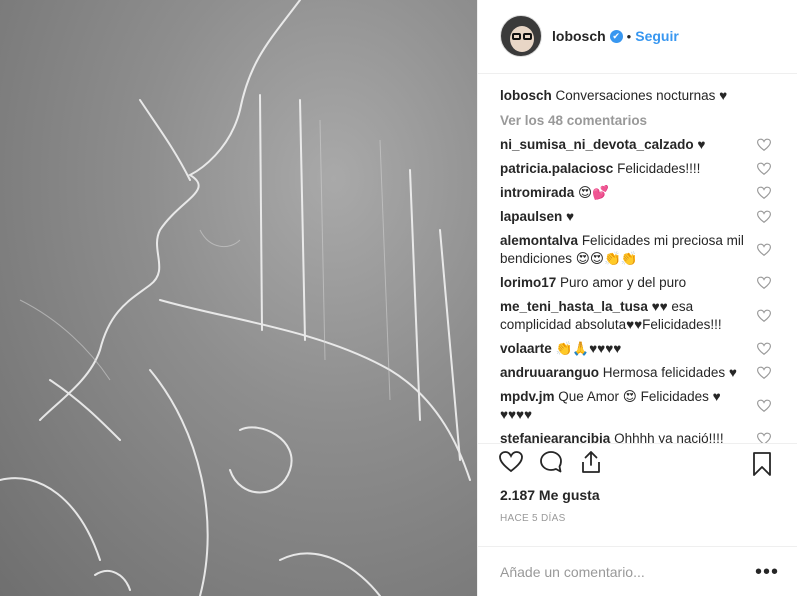  What do you see at coordinates (657, 36) in the screenshot?
I see `follow-button: Seguir` at bounding box center [657, 36].